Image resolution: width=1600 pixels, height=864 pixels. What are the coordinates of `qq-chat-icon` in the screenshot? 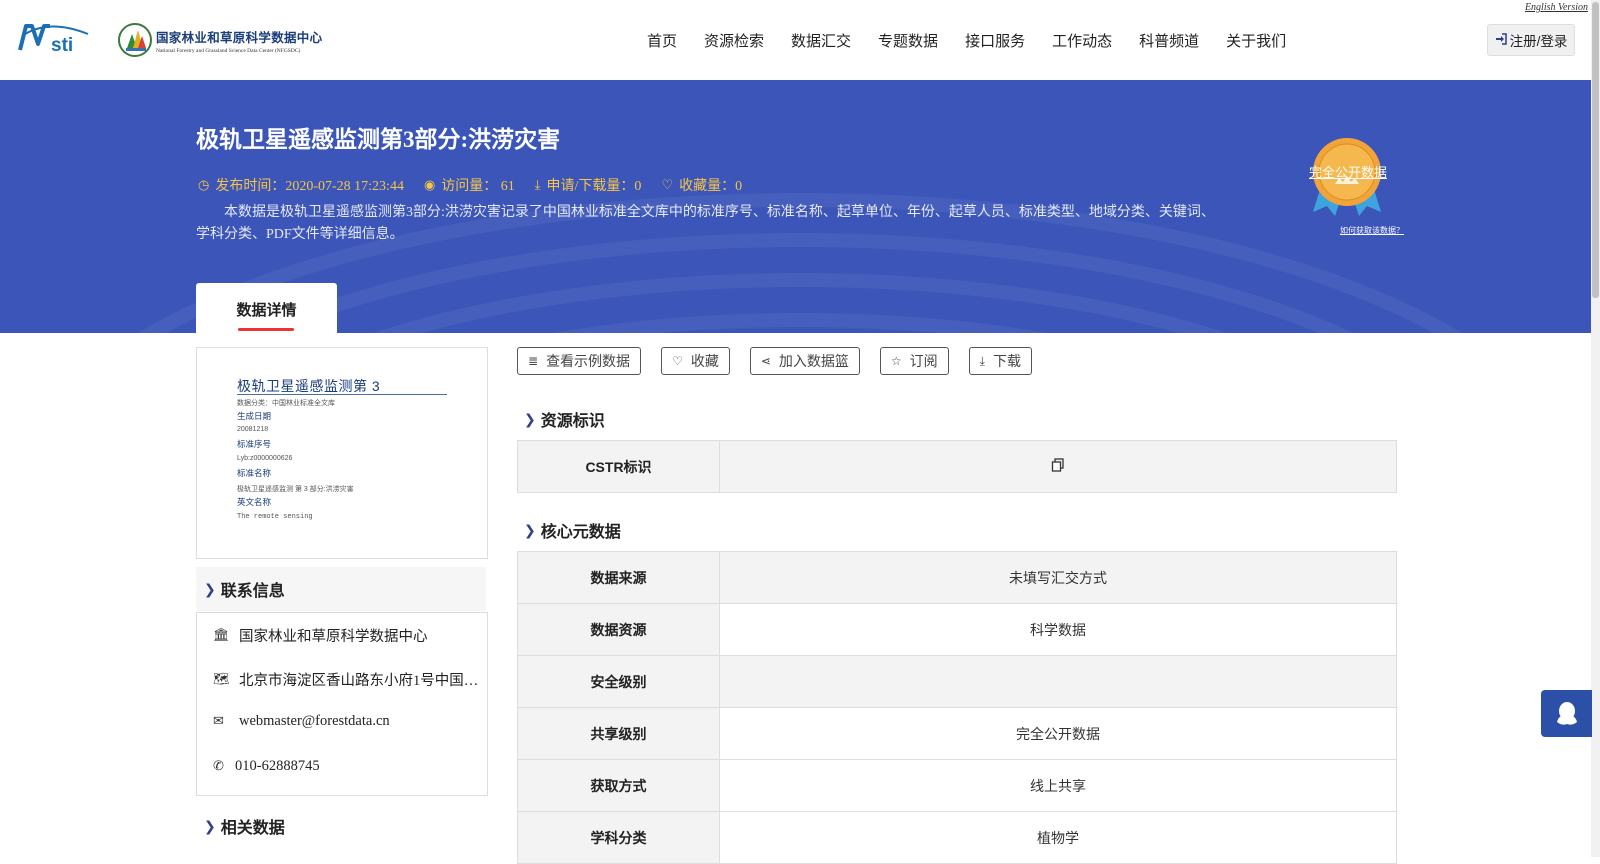 It's located at (1566, 713).